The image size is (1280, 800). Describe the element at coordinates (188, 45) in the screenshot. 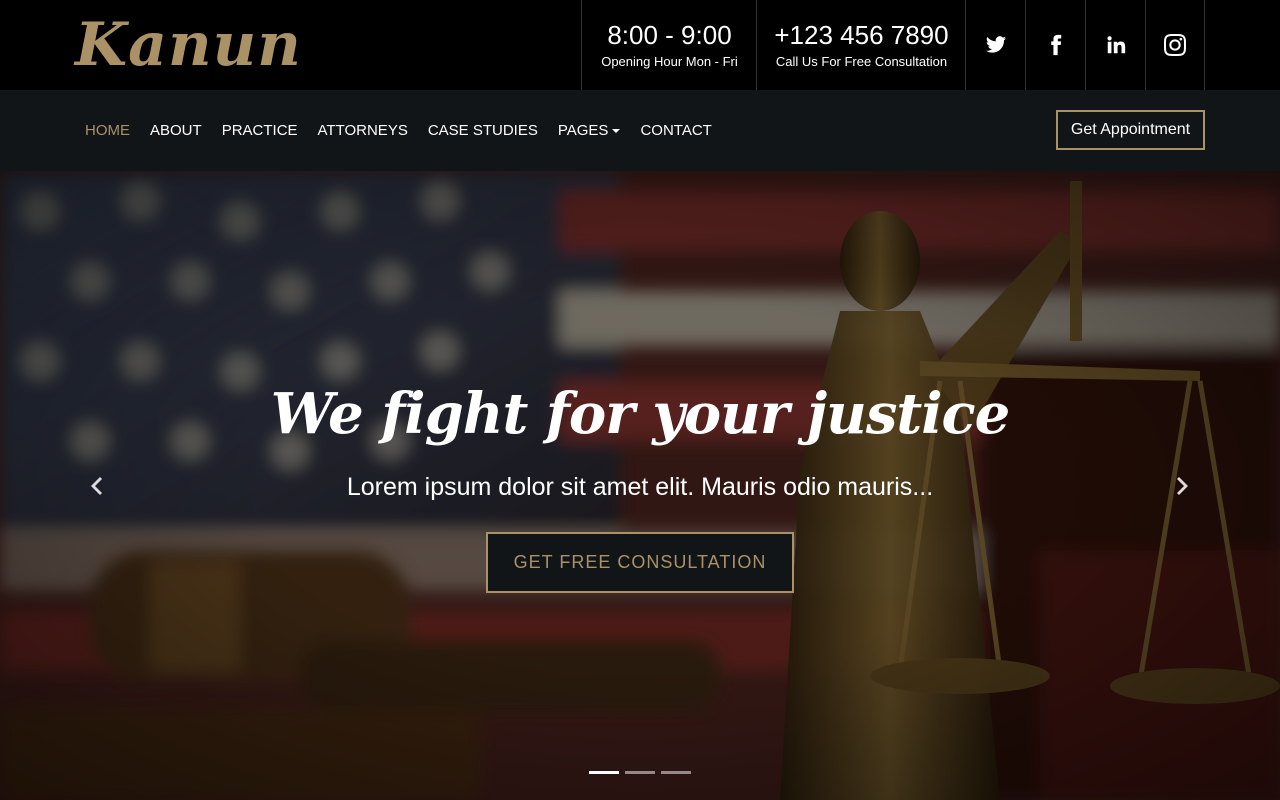

I see `brand-logo: Kanun` at that location.